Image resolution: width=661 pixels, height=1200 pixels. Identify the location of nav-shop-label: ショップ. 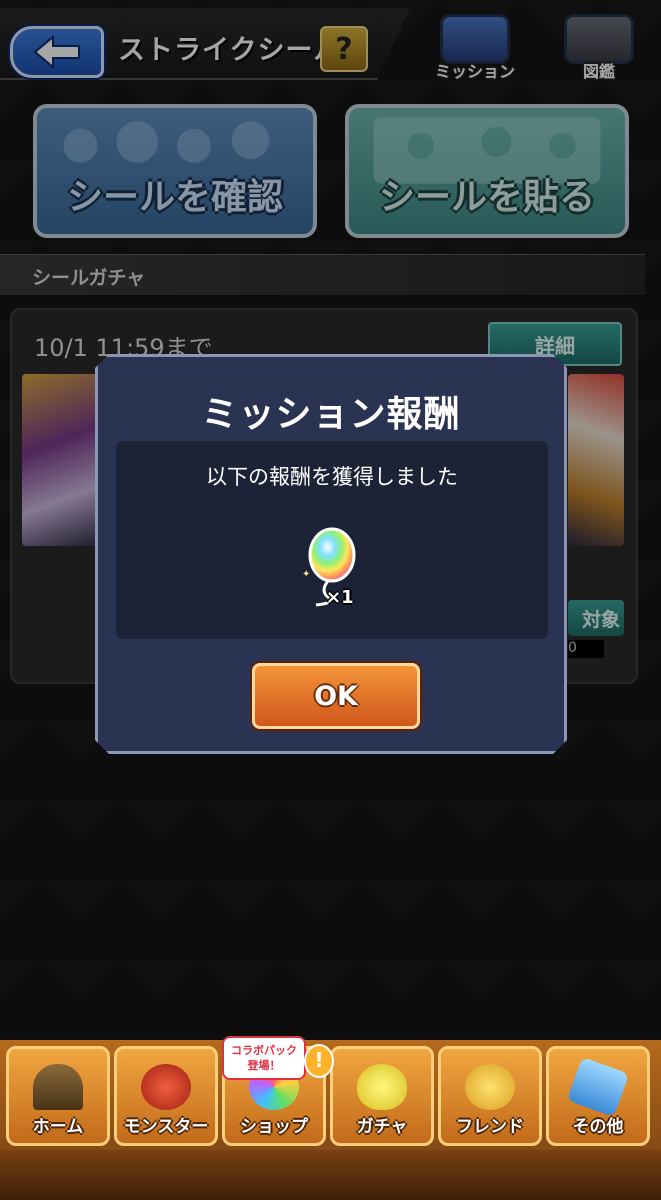
(274, 1127).